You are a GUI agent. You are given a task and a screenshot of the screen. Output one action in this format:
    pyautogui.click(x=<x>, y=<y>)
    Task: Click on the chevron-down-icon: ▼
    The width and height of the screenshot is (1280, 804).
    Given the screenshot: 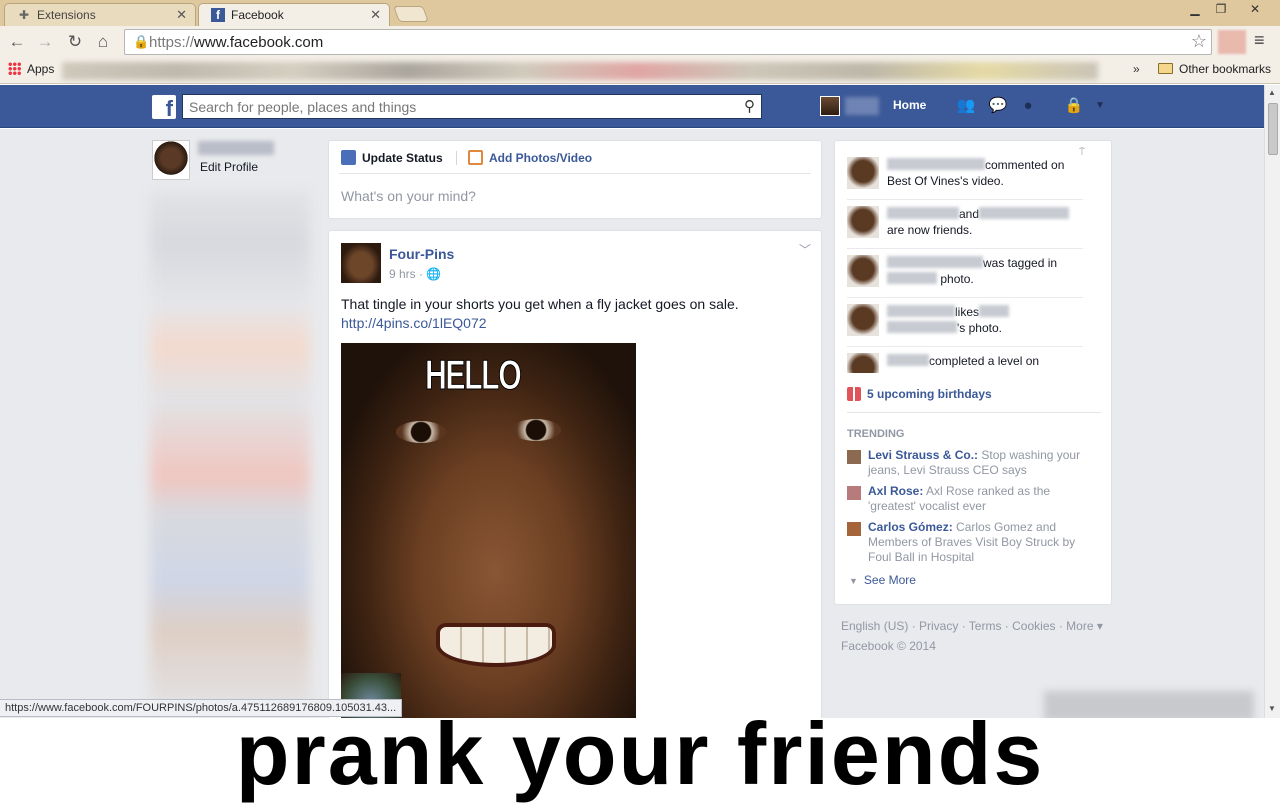 What is the action you would take?
    pyautogui.click(x=853, y=581)
    